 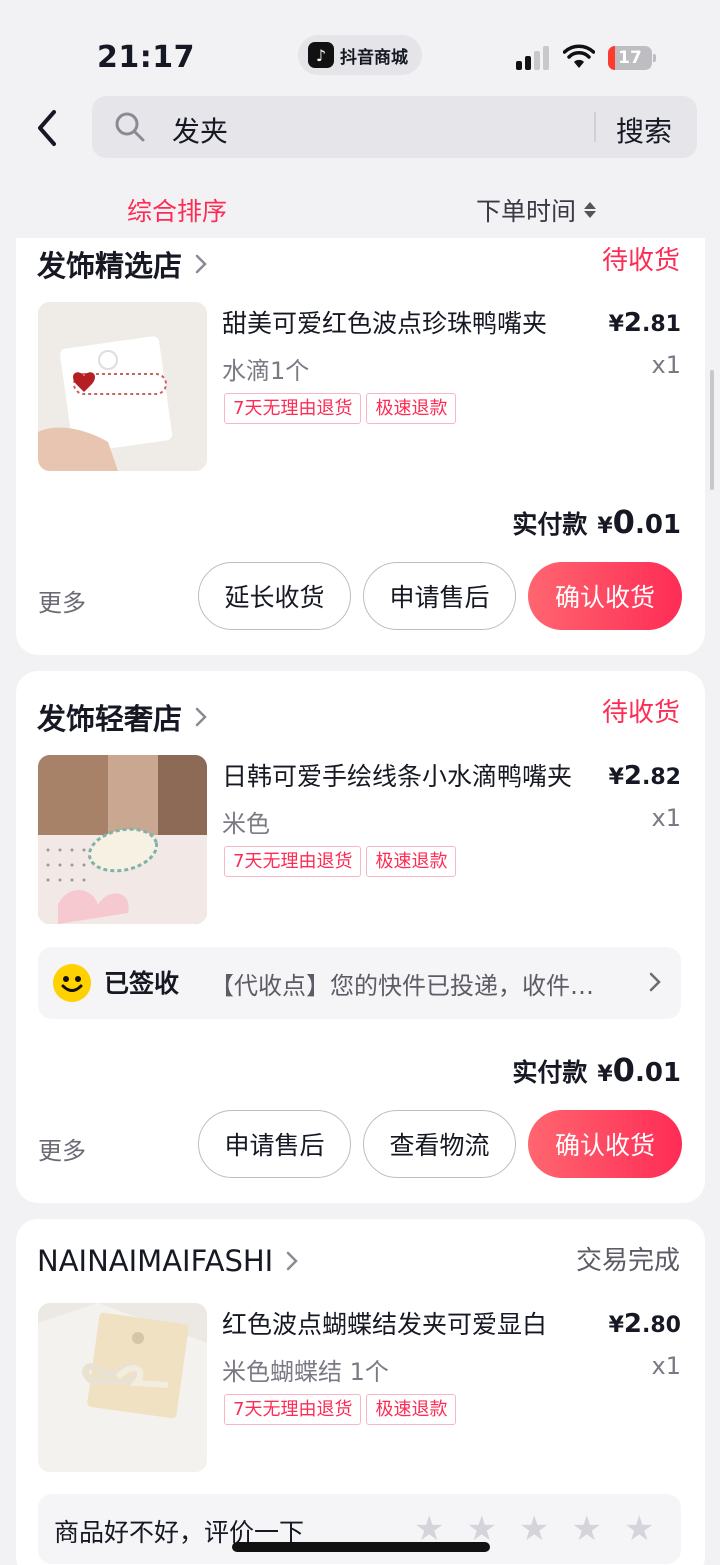 I want to click on app-pill-label: 抖音商城, so click(x=374, y=57).